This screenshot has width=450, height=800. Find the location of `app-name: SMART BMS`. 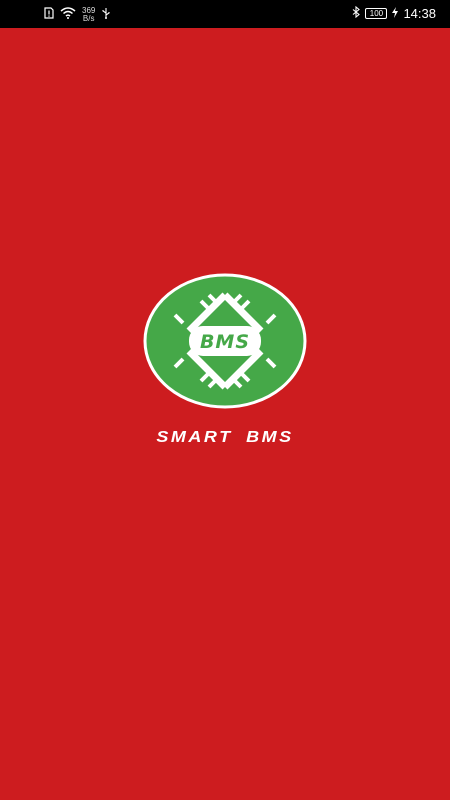

app-name: SMART BMS is located at coordinates (225, 437).